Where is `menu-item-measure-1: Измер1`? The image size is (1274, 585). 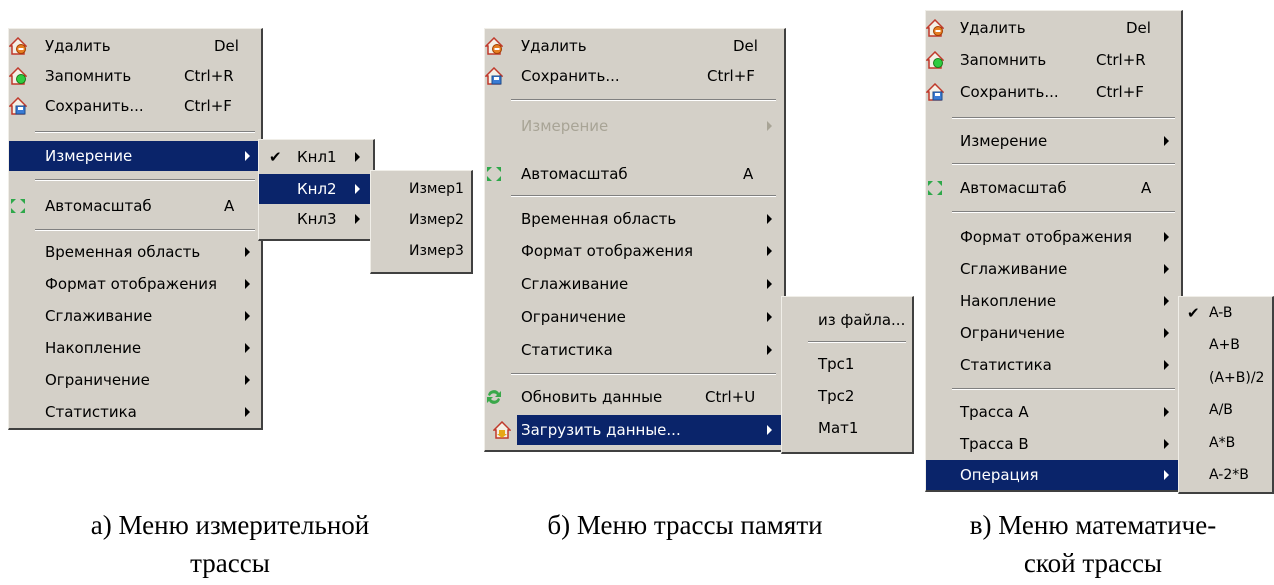 menu-item-measure-1: Измер1 is located at coordinates (421, 189).